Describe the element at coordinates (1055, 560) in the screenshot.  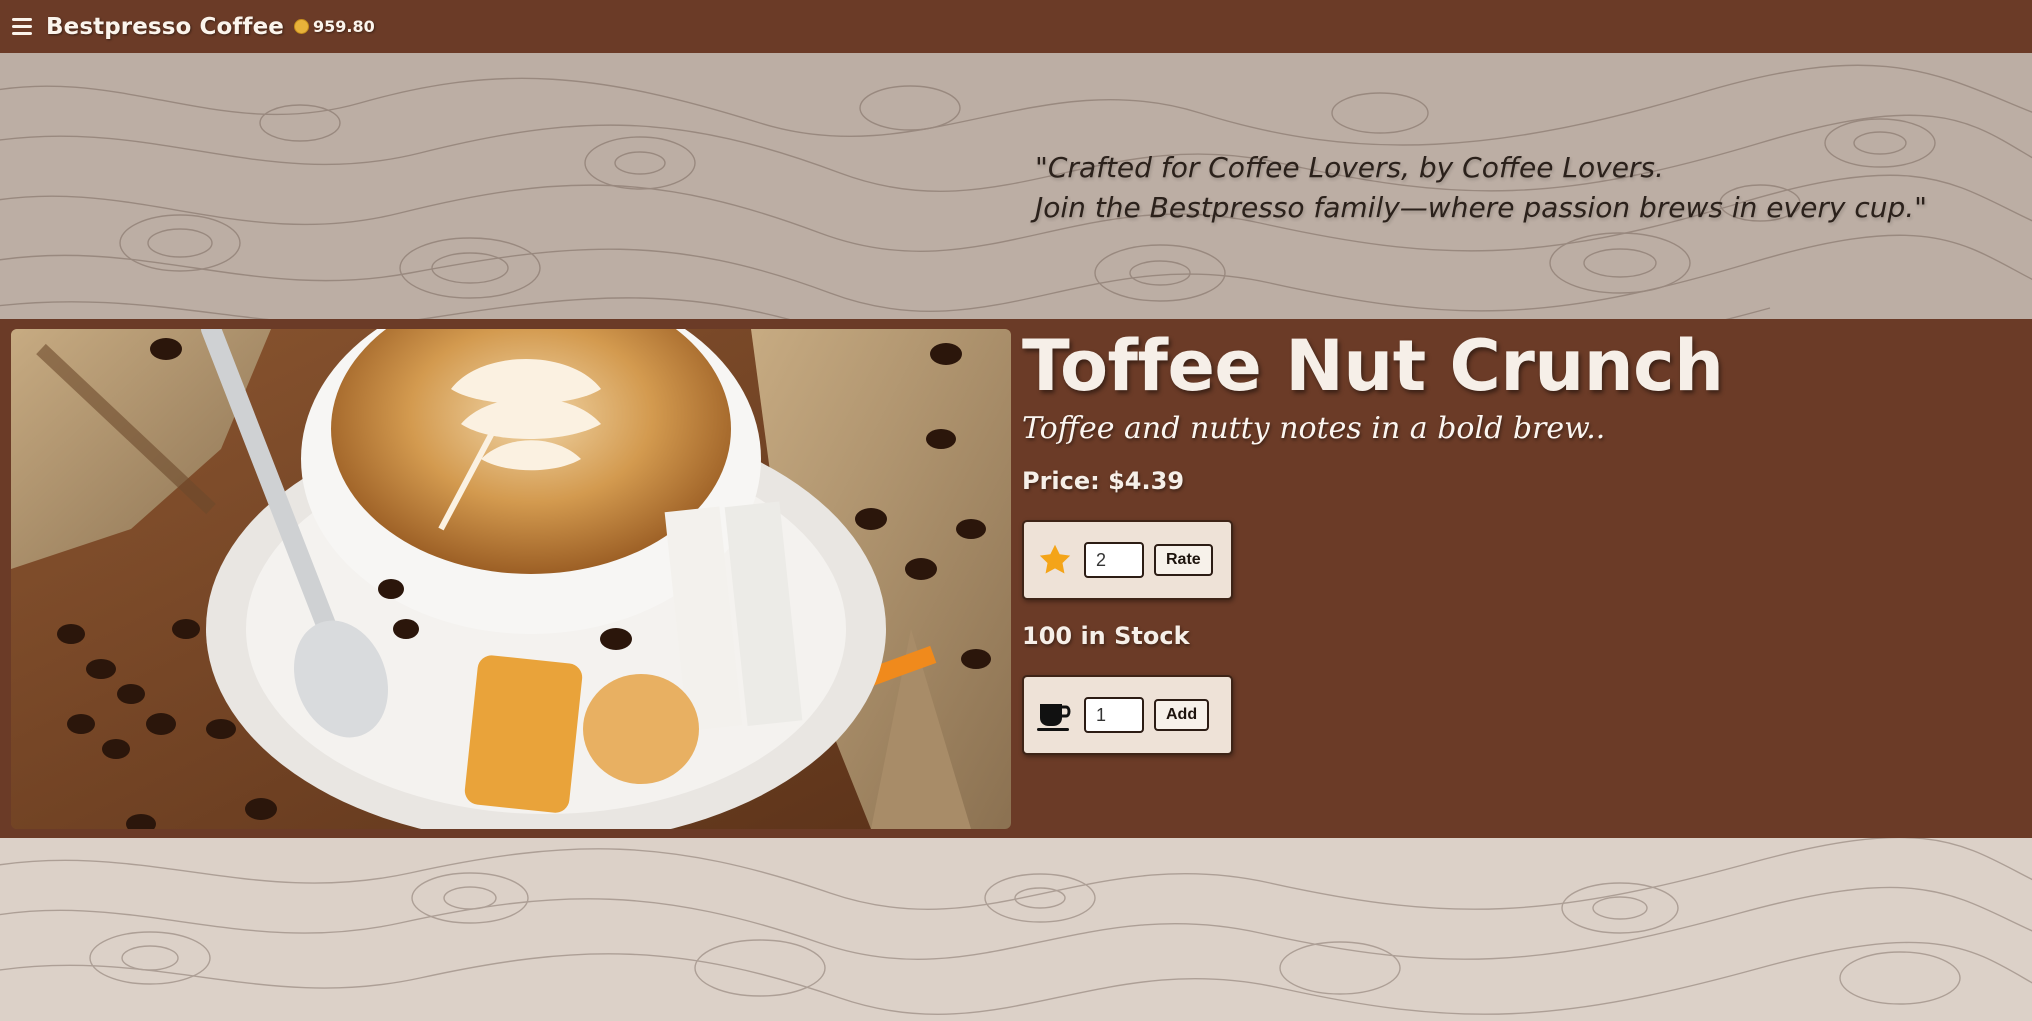
I see `star-icon` at that location.